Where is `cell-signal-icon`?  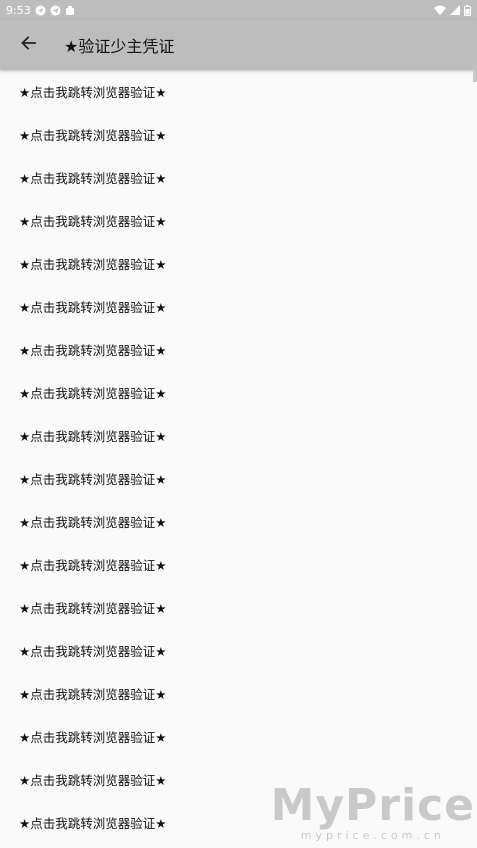 cell-signal-icon is located at coordinates (455, 10).